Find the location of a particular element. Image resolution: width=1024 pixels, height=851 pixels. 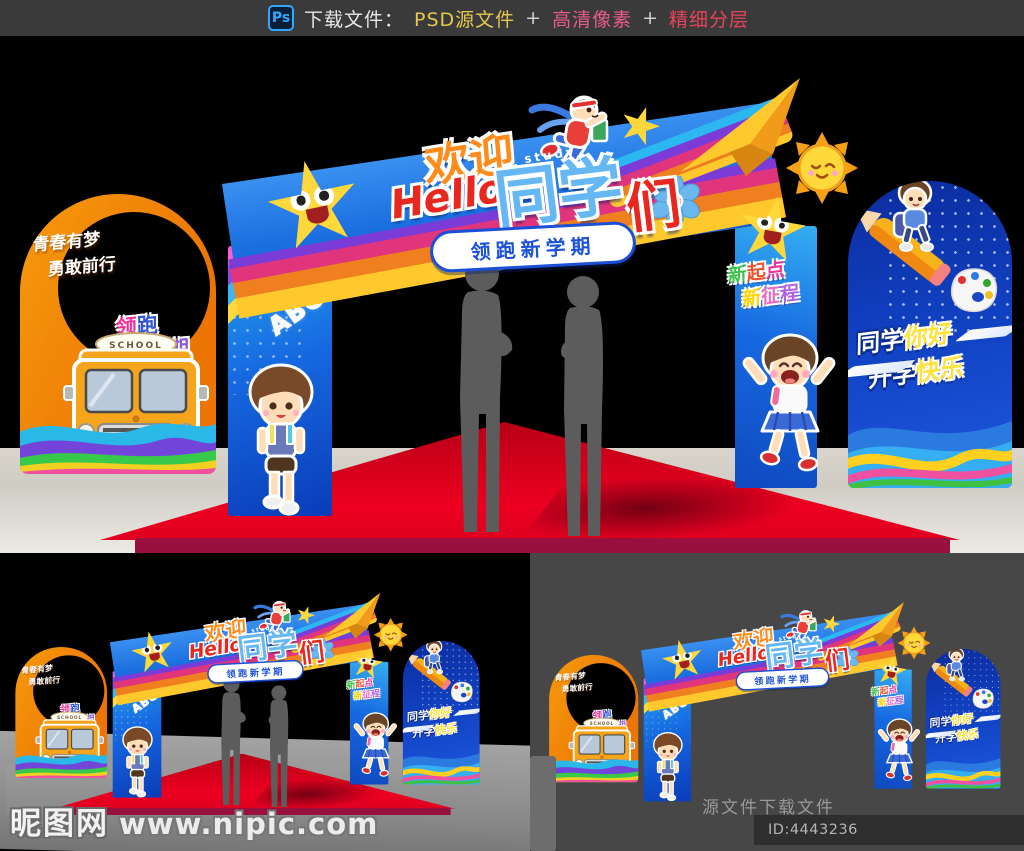

photoshop-icon: Ps is located at coordinates (281, 18).